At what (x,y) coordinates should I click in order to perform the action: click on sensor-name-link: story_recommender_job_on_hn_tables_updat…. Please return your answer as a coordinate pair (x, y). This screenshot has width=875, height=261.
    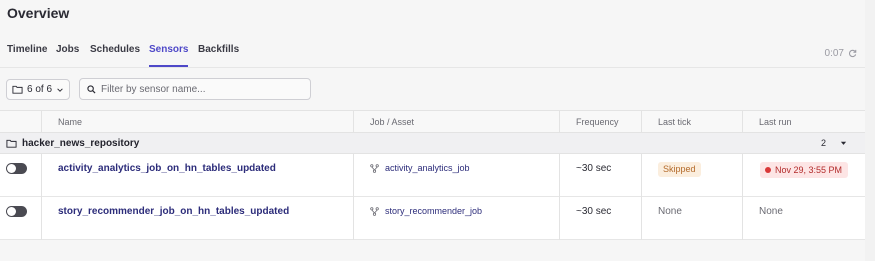
    Looking at the image, I should click on (173, 211).